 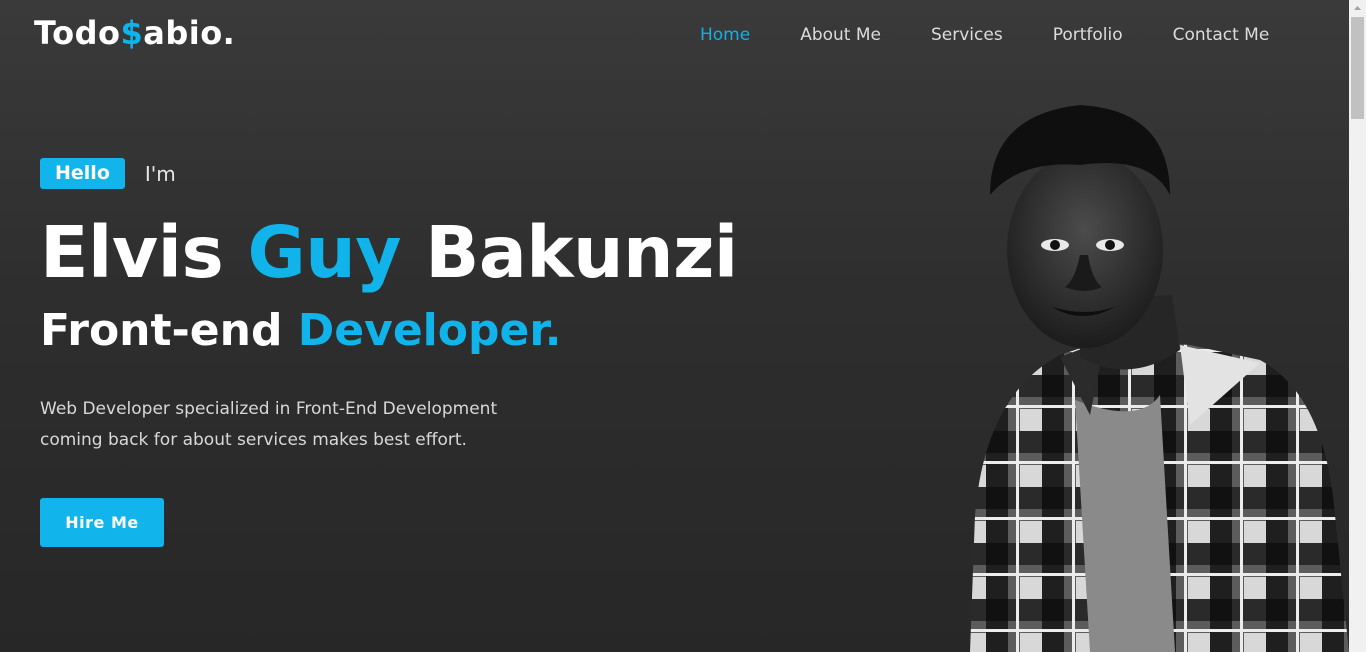 I want to click on nav-item-home: Home, so click(x=725, y=35).